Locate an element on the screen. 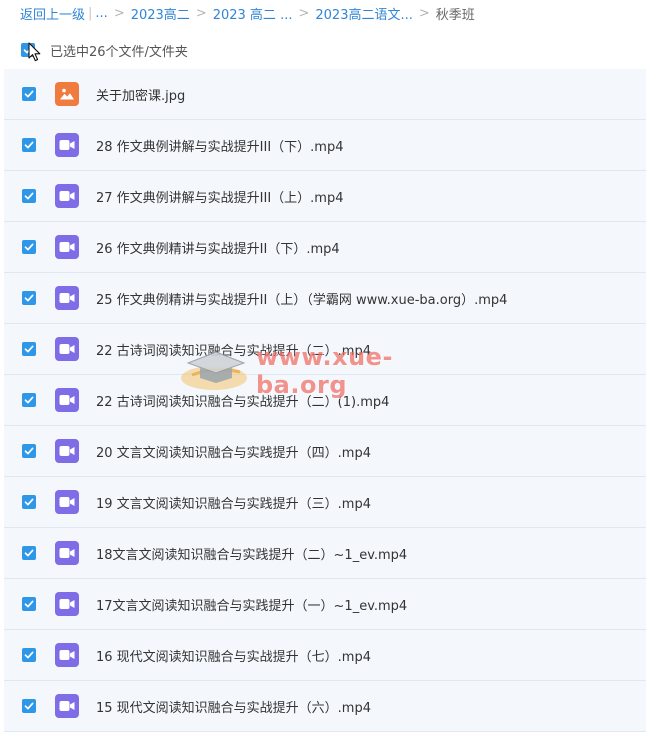  file-row: 16 现代文阅读知识融合与实战提升（七）.mp4 is located at coordinates (325, 655).